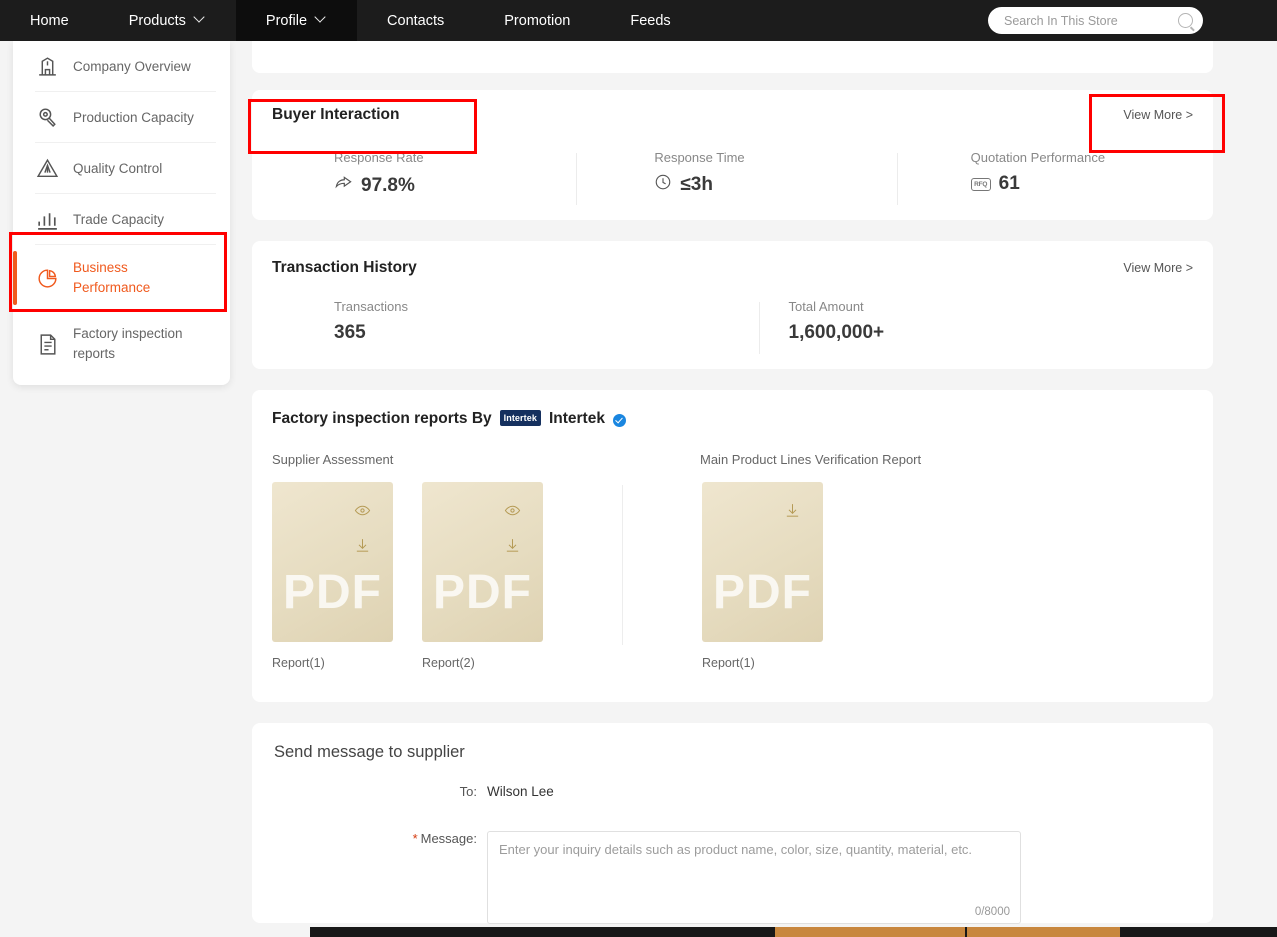 This screenshot has width=1277, height=937. Describe the element at coordinates (520, 791) in the screenshot. I see `to-field-value: Wilson Lee` at that location.